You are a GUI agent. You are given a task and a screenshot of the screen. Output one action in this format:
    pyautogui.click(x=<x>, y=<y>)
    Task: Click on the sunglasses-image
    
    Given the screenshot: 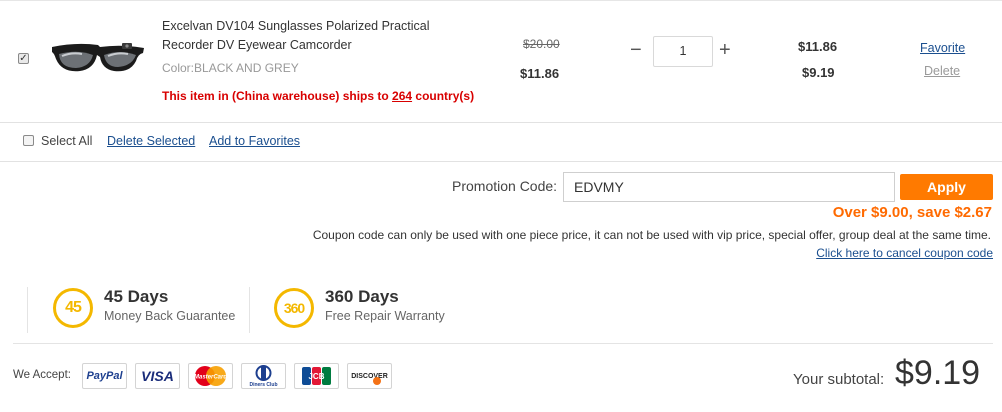 What is the action you would take?
    pyautogui.click(x=98, y=57)
    